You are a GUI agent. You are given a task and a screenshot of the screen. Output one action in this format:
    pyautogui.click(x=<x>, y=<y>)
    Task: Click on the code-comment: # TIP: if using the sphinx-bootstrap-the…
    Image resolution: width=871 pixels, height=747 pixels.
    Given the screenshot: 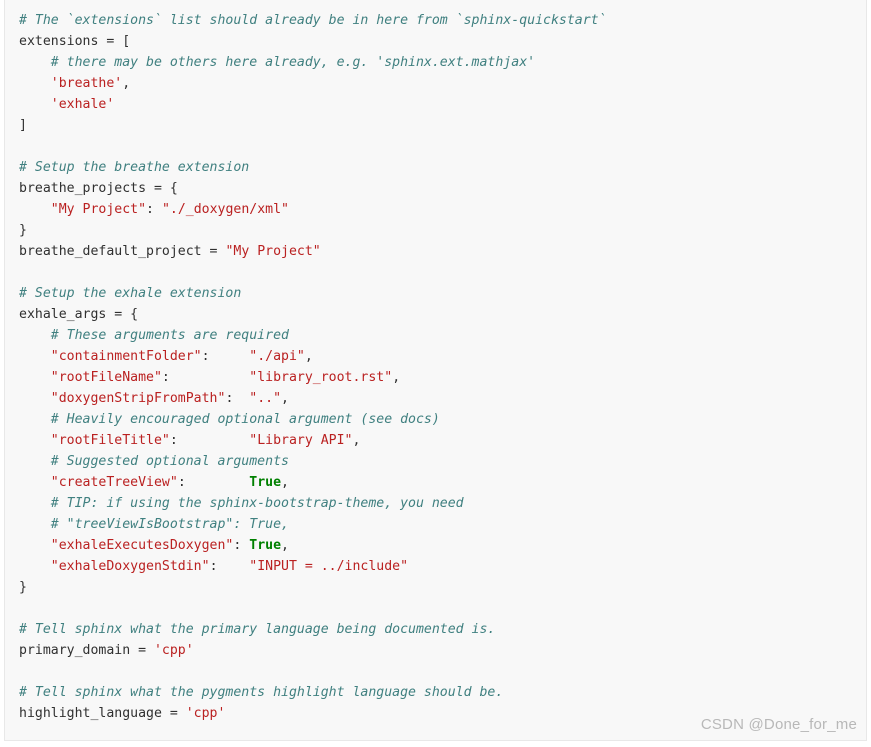 What is the action you would take?
    pyautogui.click(x=241, y=503)
    